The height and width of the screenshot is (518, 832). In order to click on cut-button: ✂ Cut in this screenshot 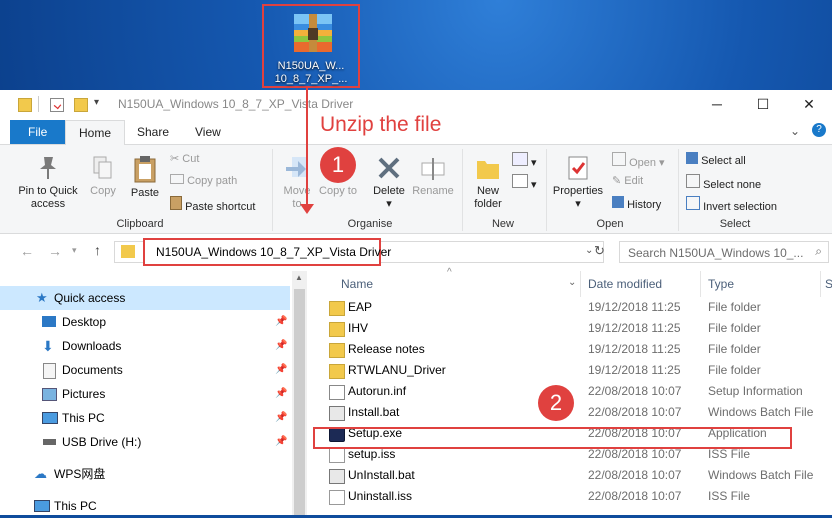, I will do `click(184, 158)`.